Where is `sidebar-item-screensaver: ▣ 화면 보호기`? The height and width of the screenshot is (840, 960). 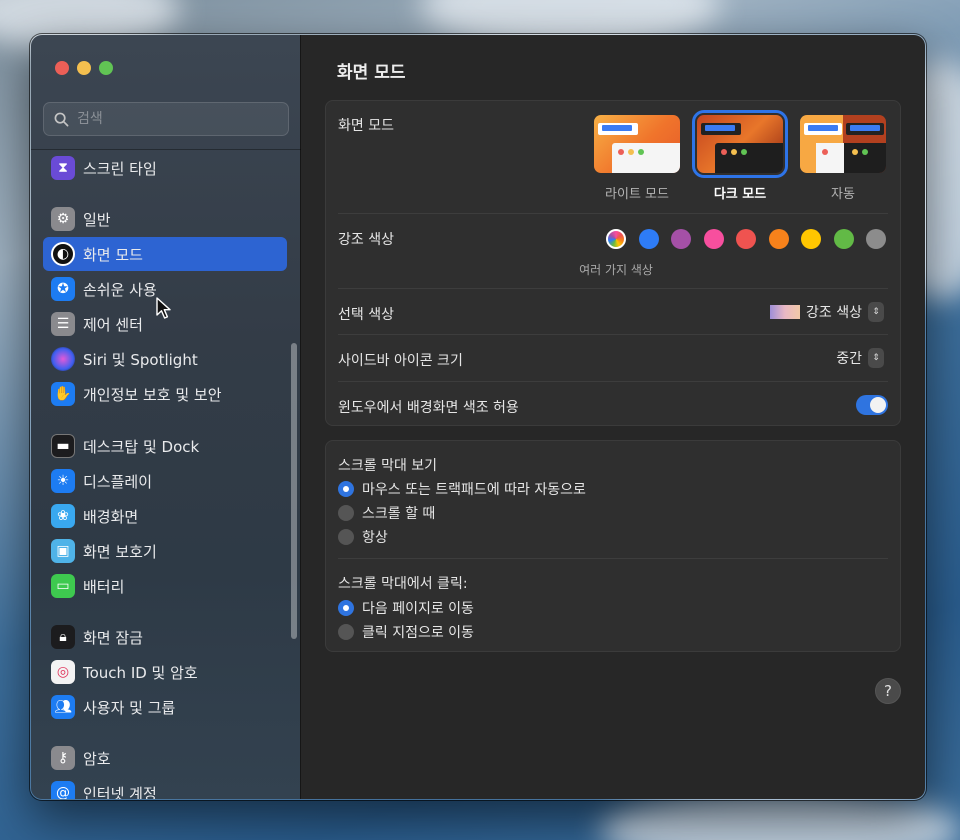
sidebar-item-screensaver: ▣ 화면 보호기 is located at coordinates (165, 551).